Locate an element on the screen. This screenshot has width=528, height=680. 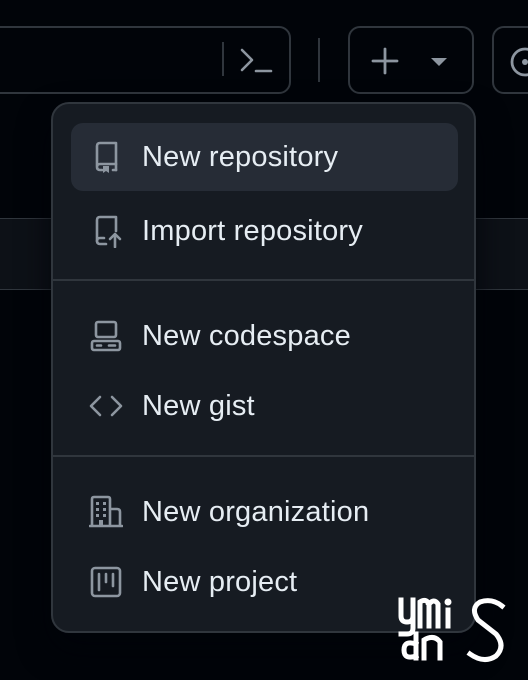
menu-item-label: New gist is located at coordinates (198, 406).